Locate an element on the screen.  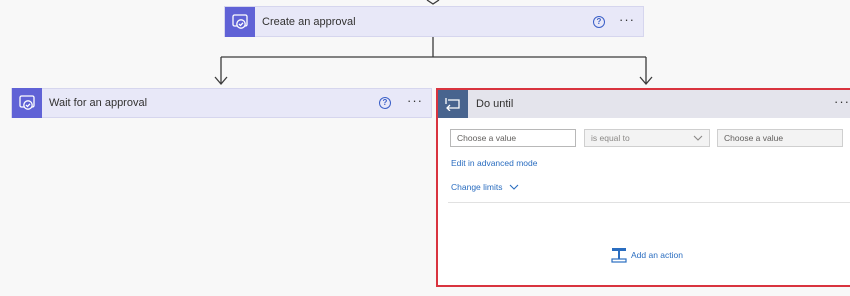
top-connector-arrow is located at coordinates (433, 2).